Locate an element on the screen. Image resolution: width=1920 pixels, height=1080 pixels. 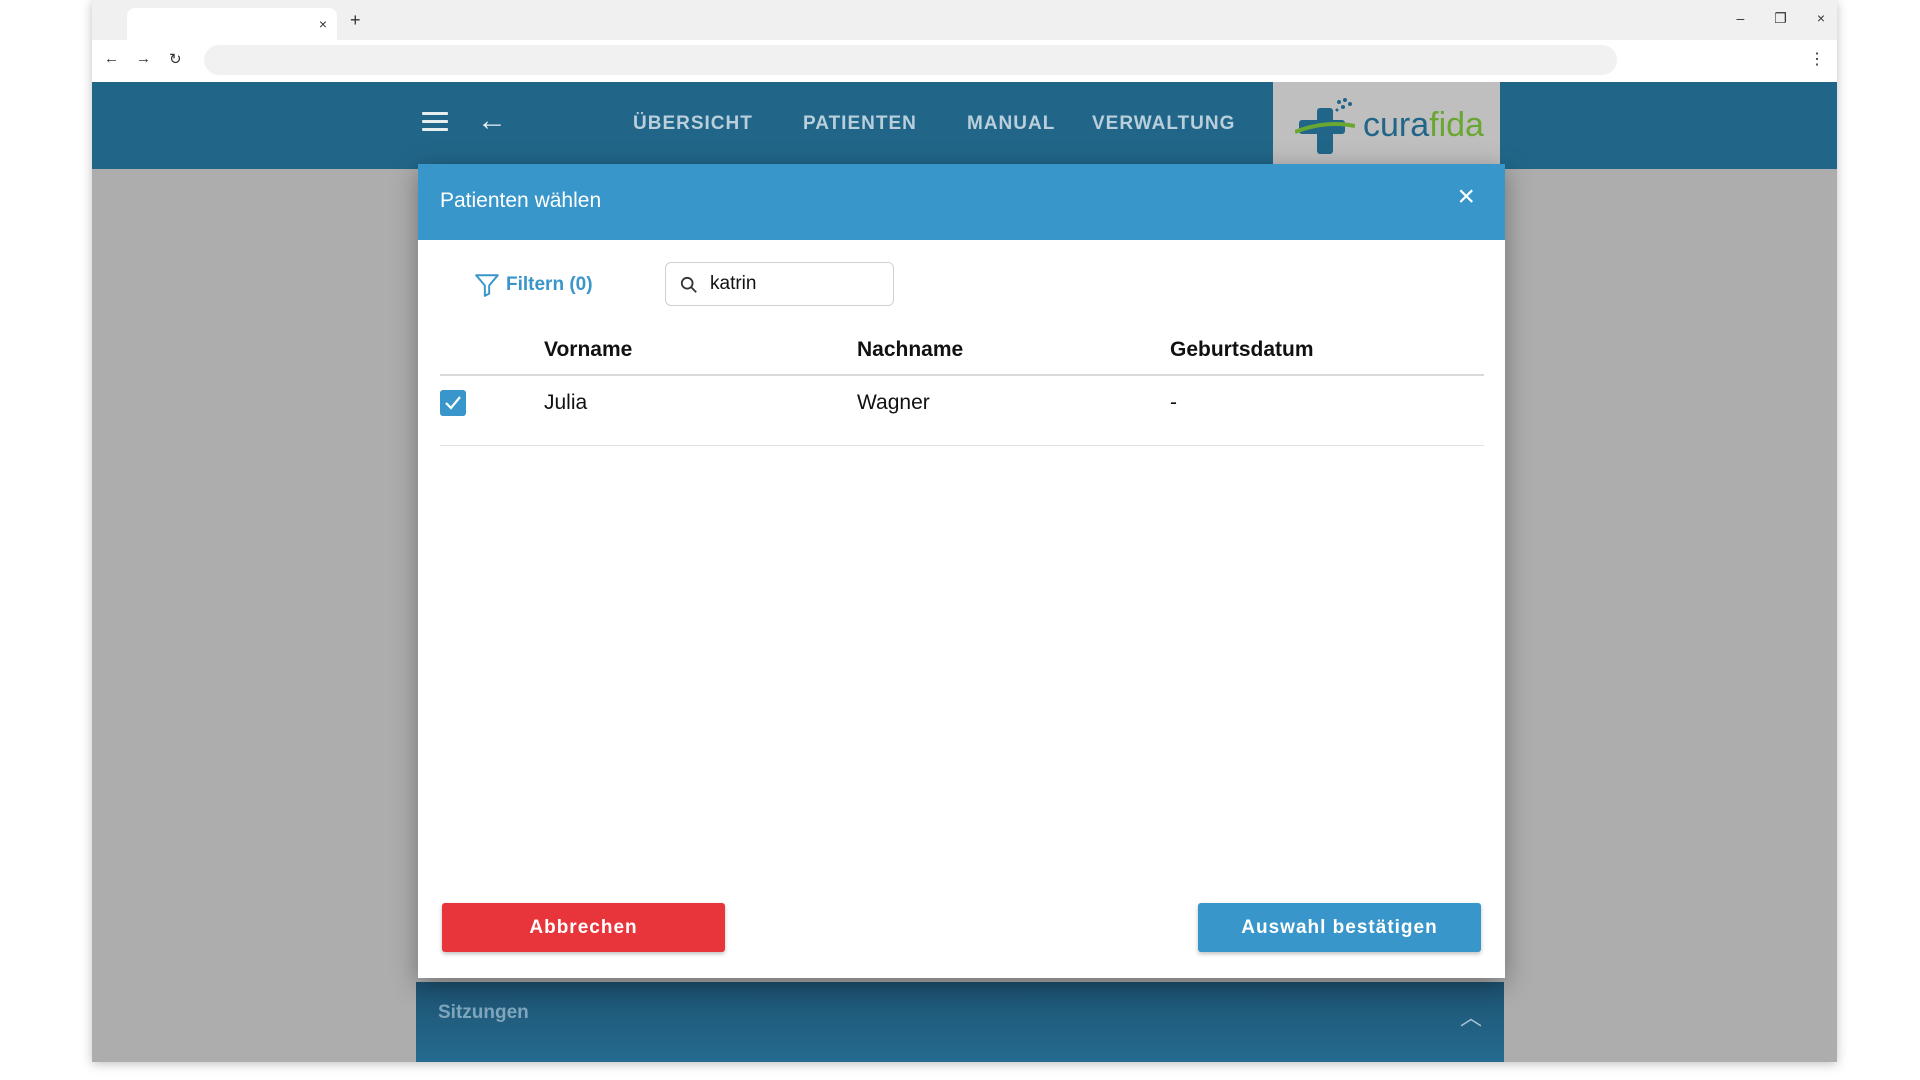
browser-menu-icon: ⋮ is located at coordinates (1817, 59).